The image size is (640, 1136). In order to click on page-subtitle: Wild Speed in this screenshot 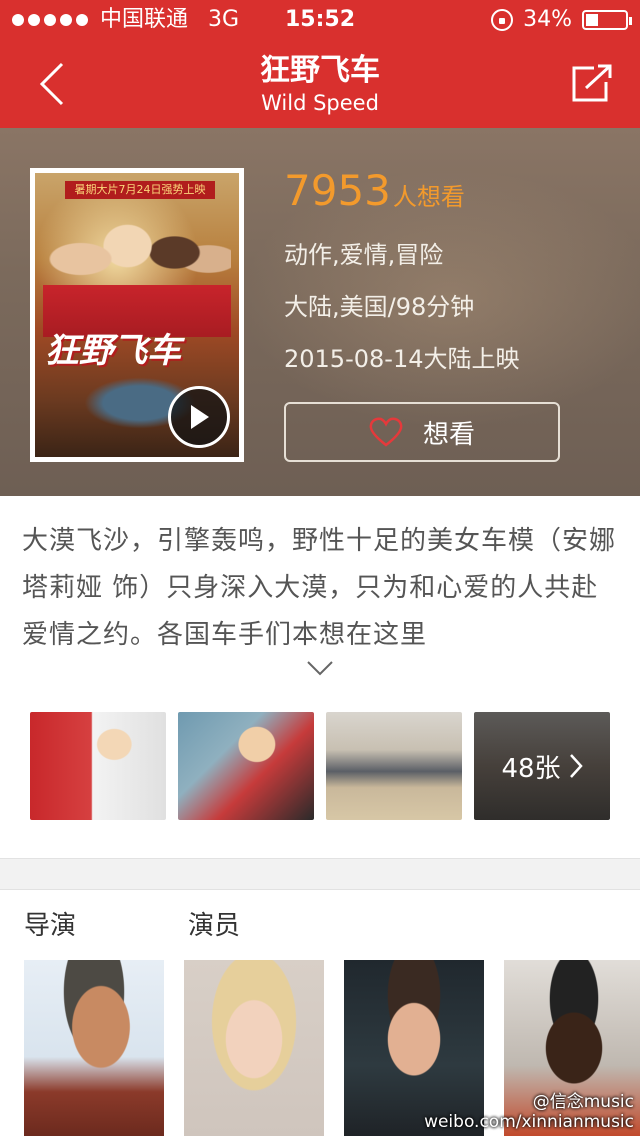, I will do `click(320, 103)`.